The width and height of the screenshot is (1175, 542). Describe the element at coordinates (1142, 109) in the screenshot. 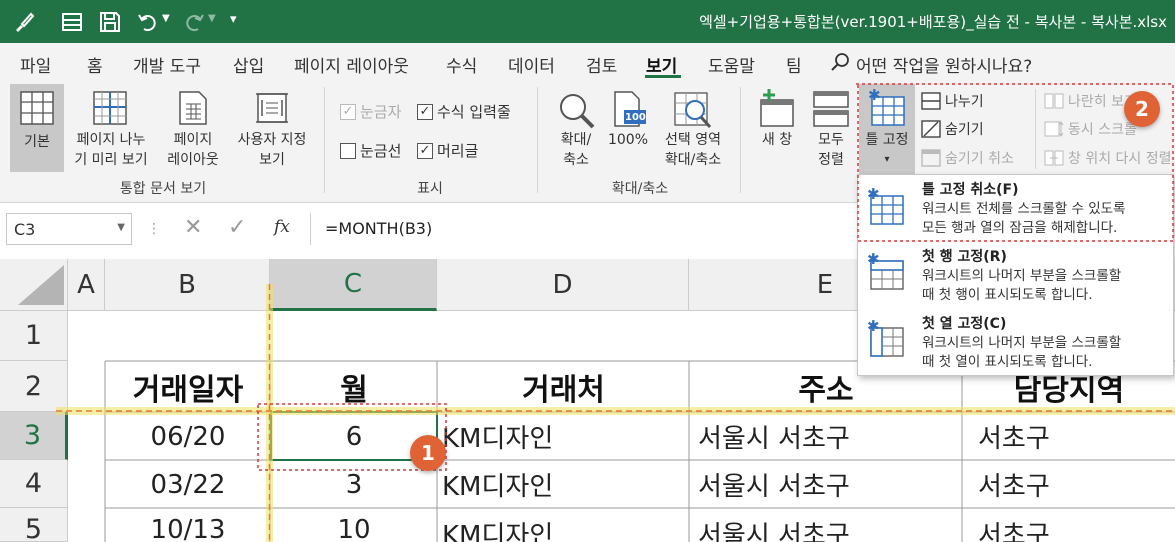

I see `step-badge-2: 2` at that location.